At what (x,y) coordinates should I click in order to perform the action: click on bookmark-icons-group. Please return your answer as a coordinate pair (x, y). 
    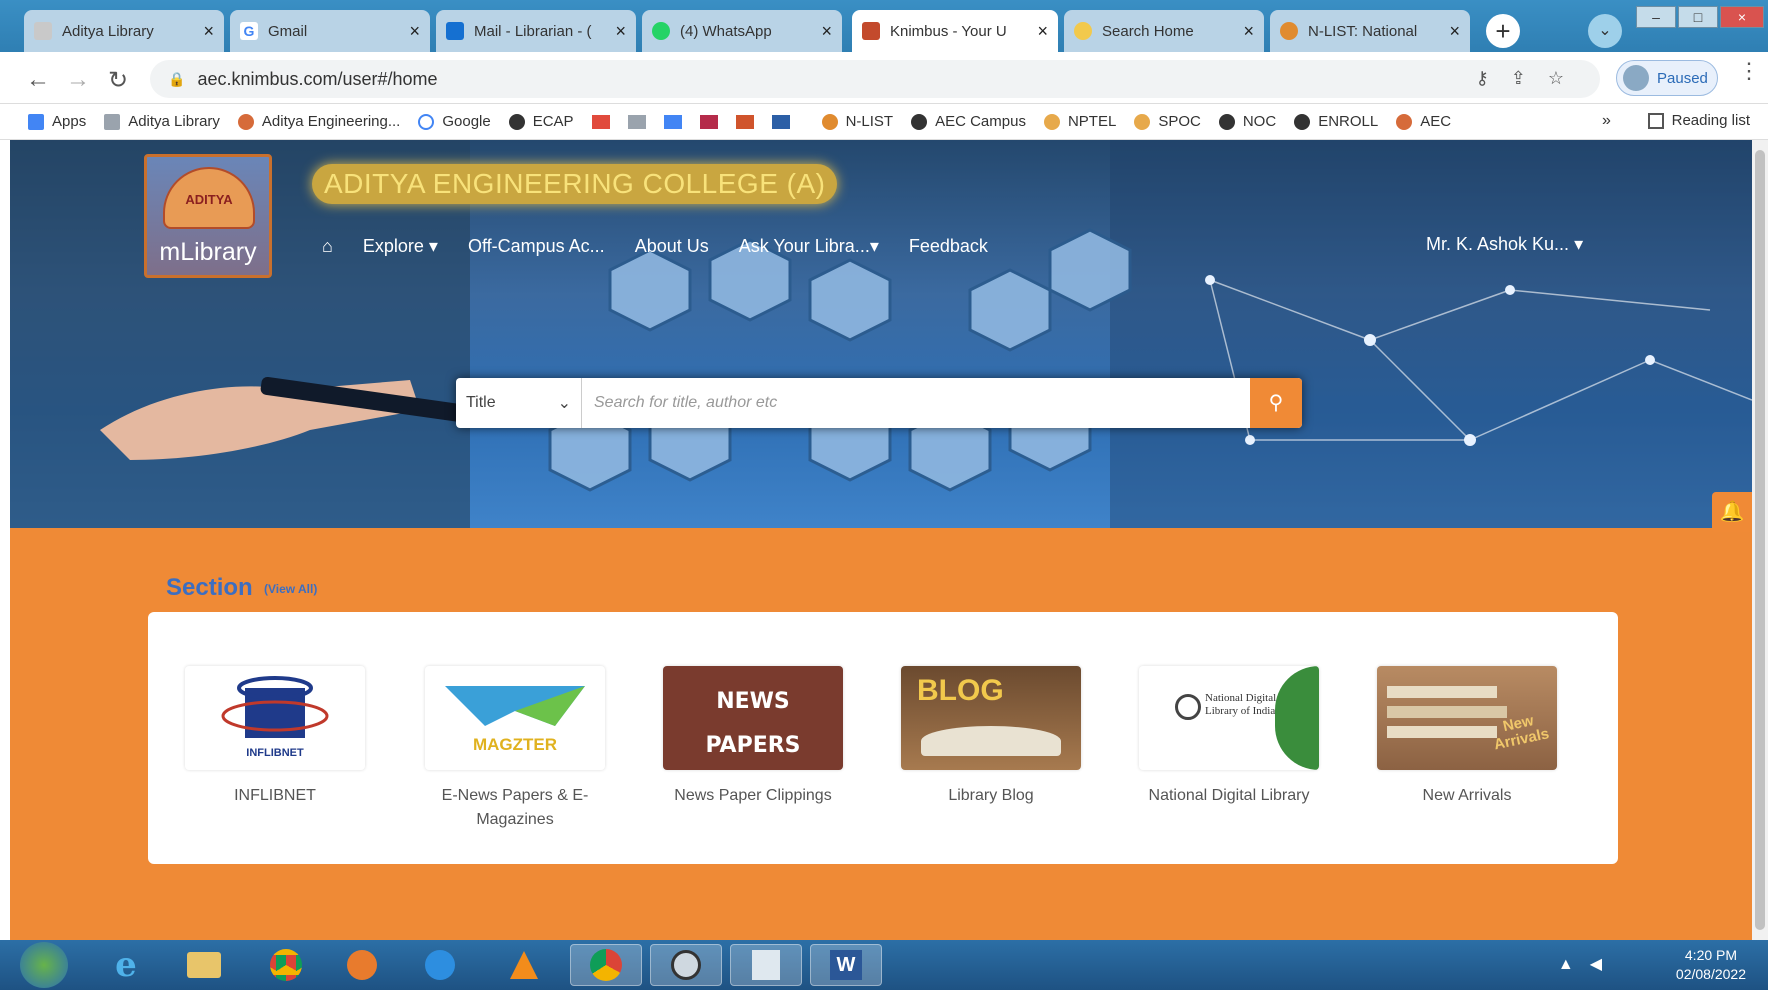
    Looking at the image, I should click on (697, 121).